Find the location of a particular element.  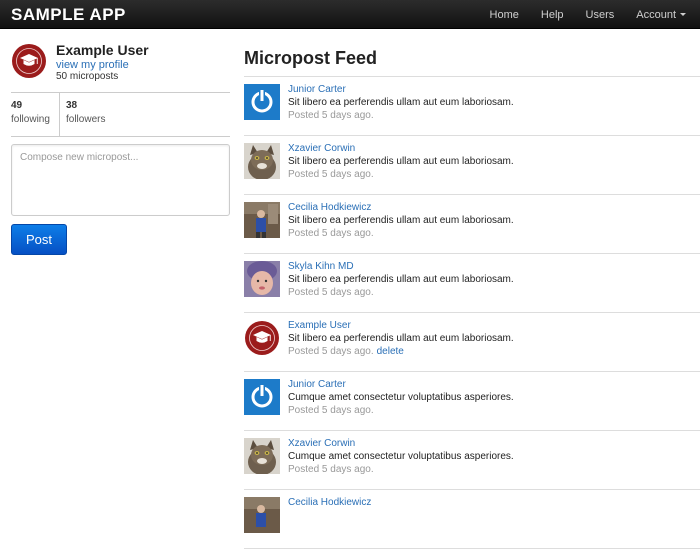

feed-timestamp-text: Posted 5 days ago. is located at coordinates (331, 351).